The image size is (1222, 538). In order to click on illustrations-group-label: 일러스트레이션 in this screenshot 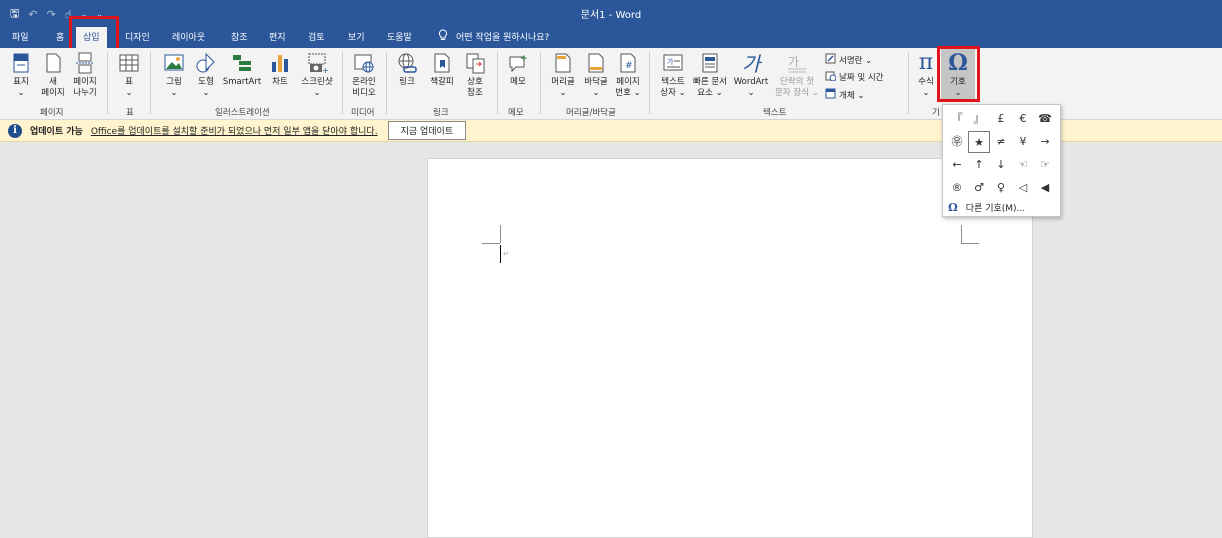, I will do `click(242, 113)`.